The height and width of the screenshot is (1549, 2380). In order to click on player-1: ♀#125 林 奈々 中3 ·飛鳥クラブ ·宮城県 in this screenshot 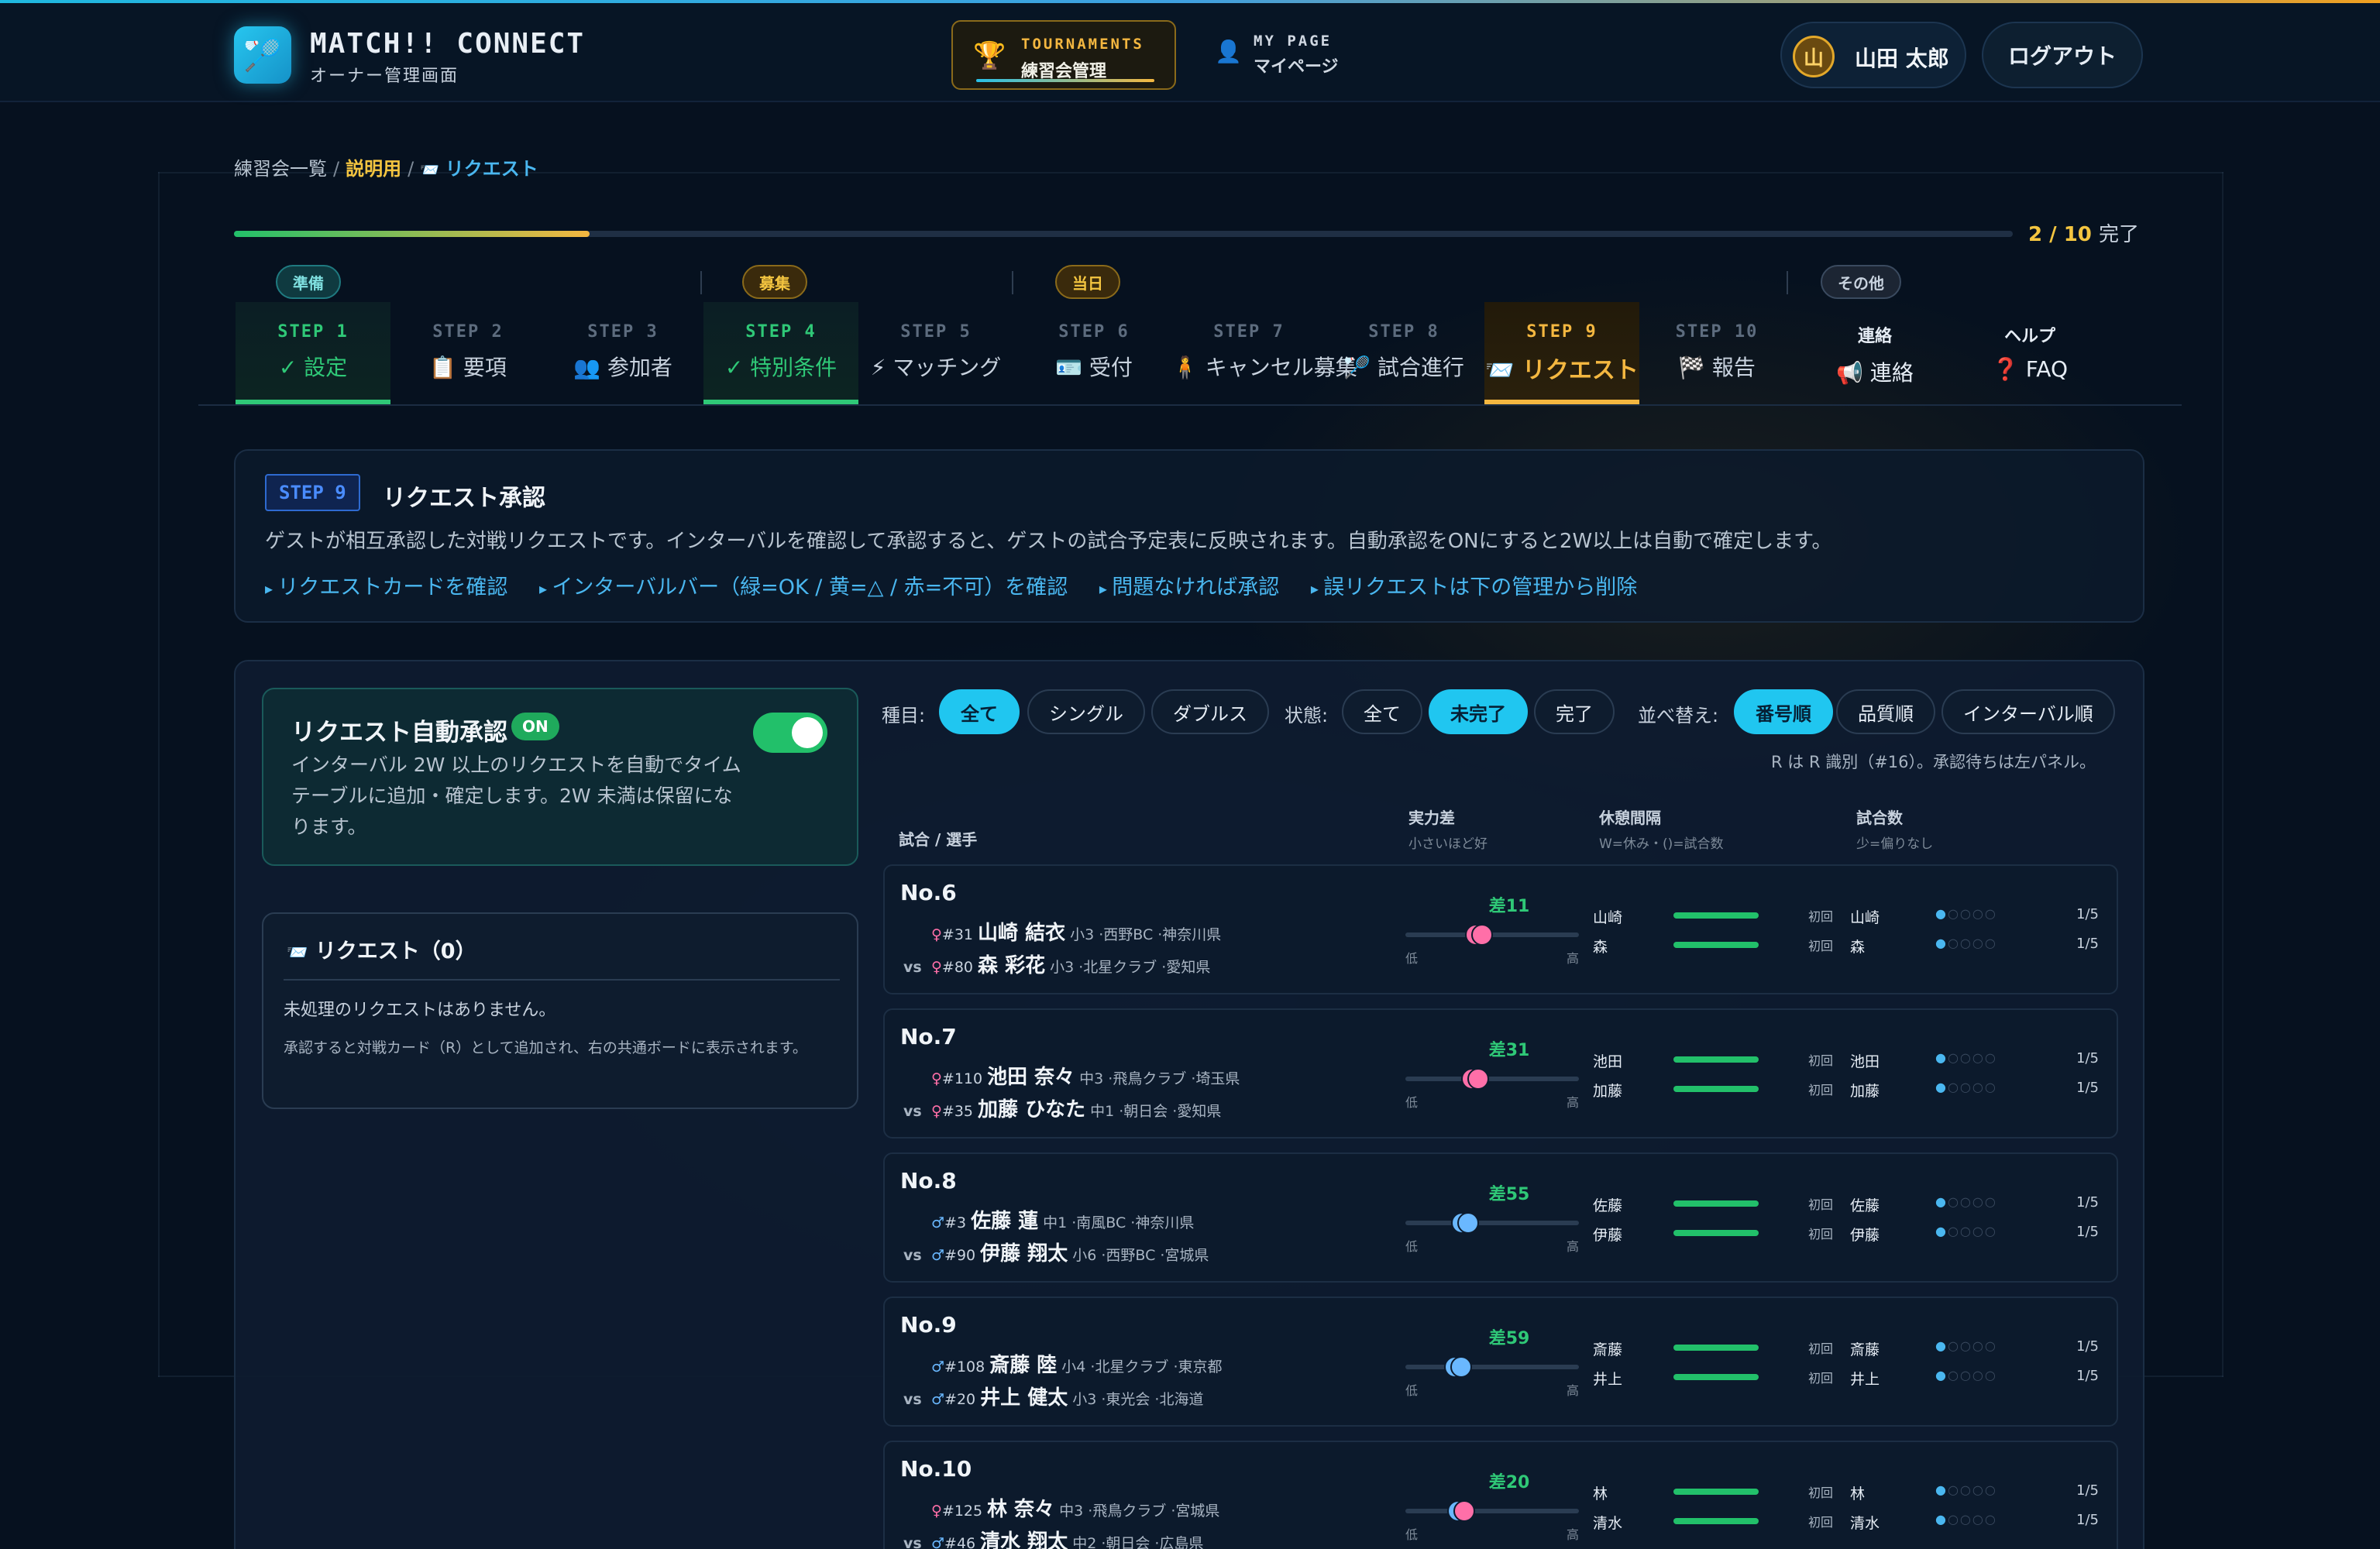, I will do `click(1061, 1507)`.